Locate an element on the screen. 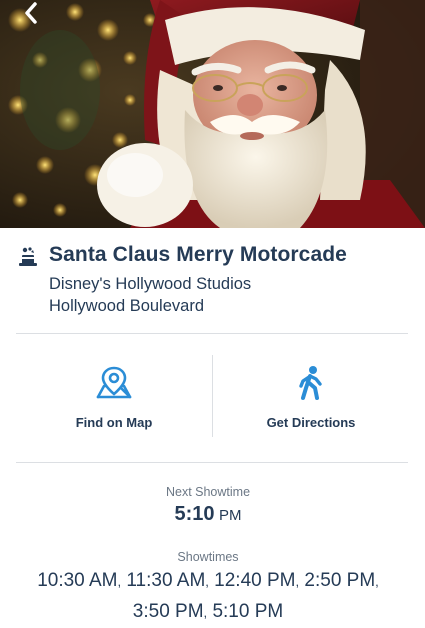  action-divider is located at coordinates (212, 396).